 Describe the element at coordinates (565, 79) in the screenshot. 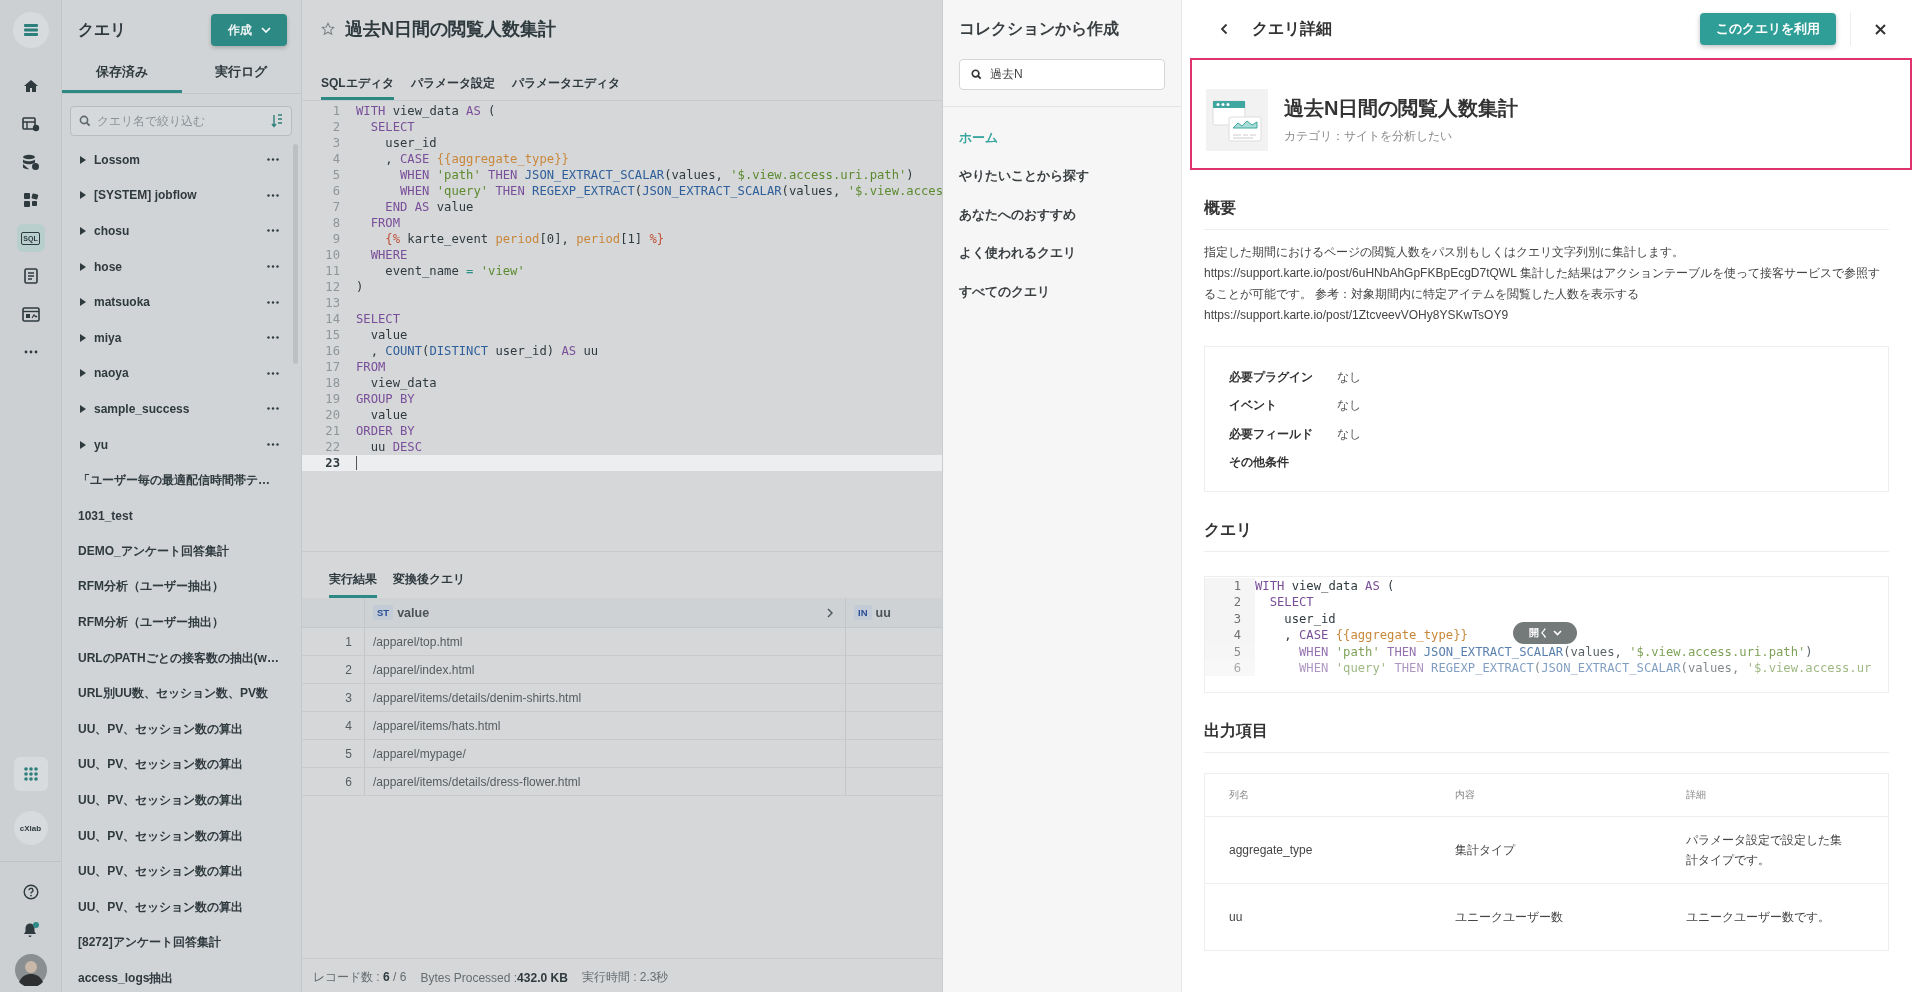

I see `editor-tab: パラメータエディタ` at that location.